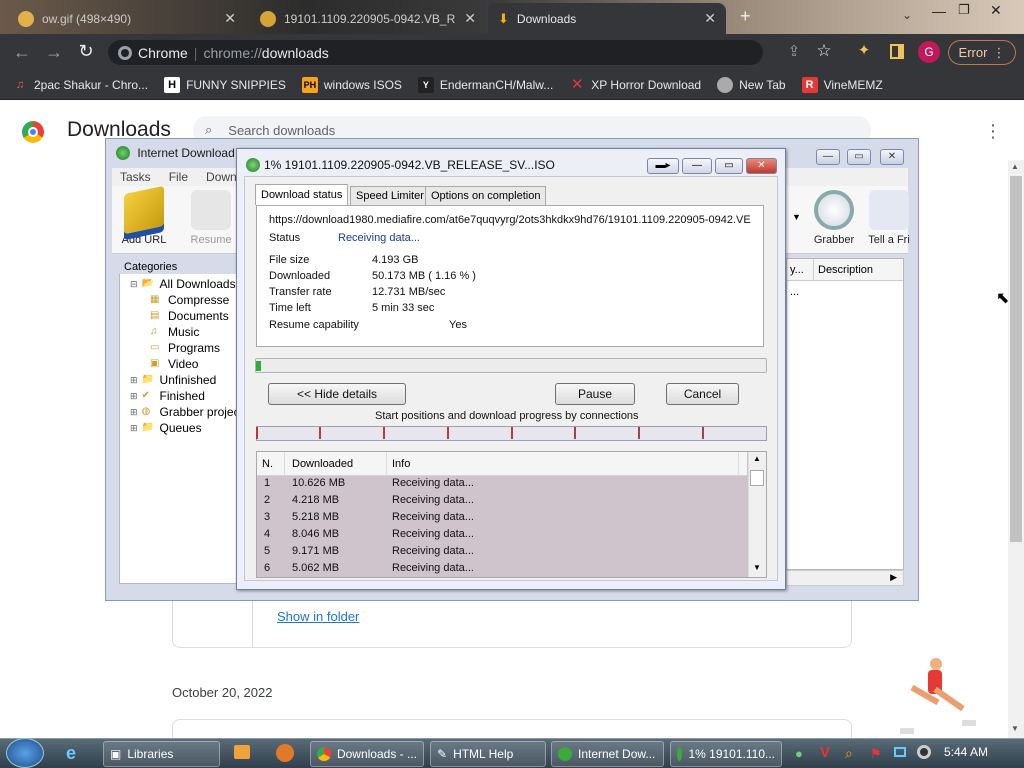 The width and height of the screenshot is (1024, 768). What do you see at coordinates (900, 752) in the screenshot?
I see `tray-network-icon` at bounding box center [900, 752].